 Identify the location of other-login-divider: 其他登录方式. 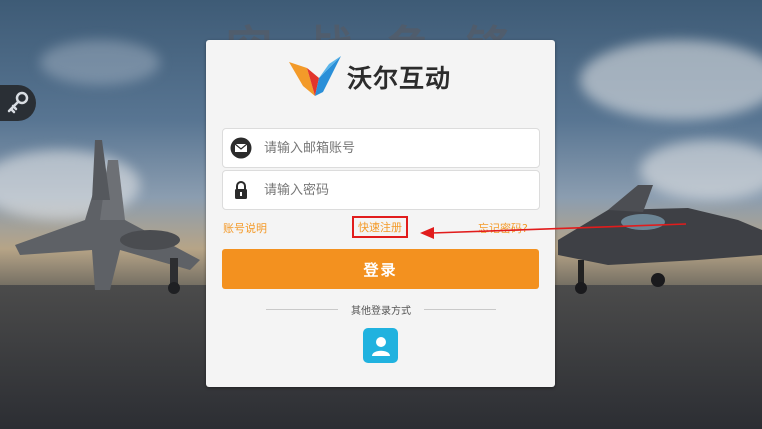
(381, 309).